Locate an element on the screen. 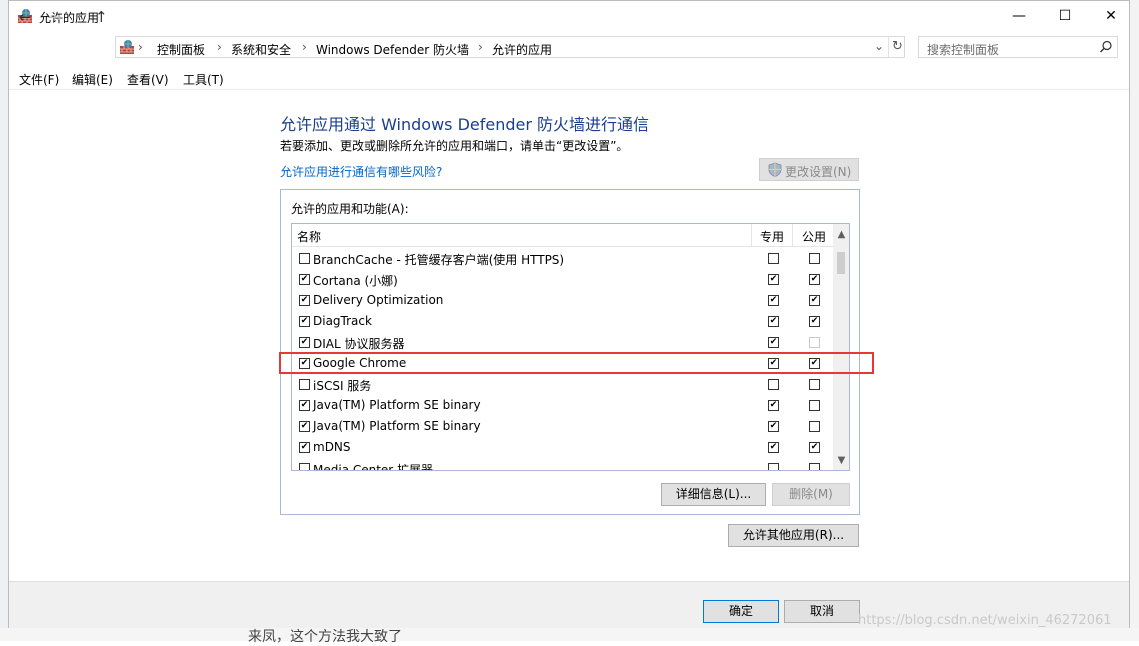 The image size is (1139, 646). search-placeholder: 搜索控制面板 is located at coordinates (963, 50).